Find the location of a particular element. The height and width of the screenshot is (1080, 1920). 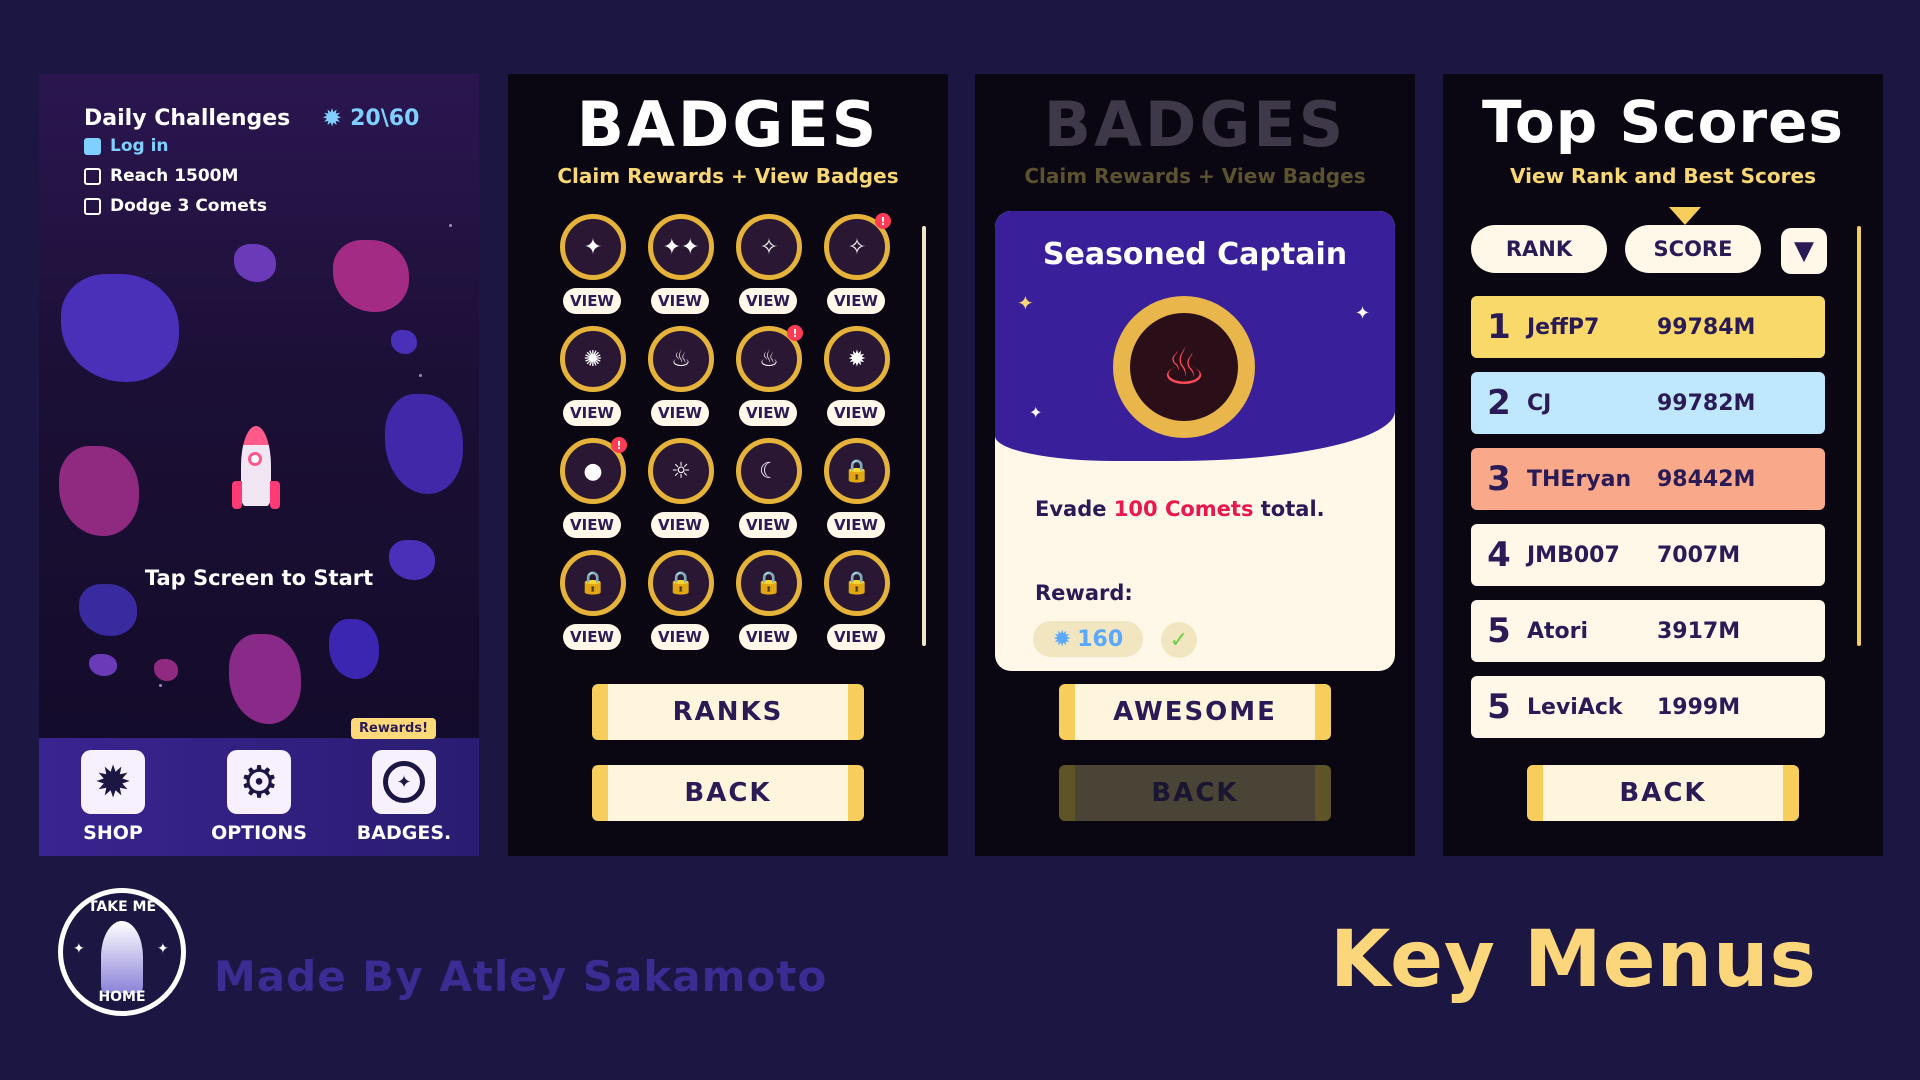

leaderboard-row: 5 Atori 3917M is located at coordinates (1648, 631).